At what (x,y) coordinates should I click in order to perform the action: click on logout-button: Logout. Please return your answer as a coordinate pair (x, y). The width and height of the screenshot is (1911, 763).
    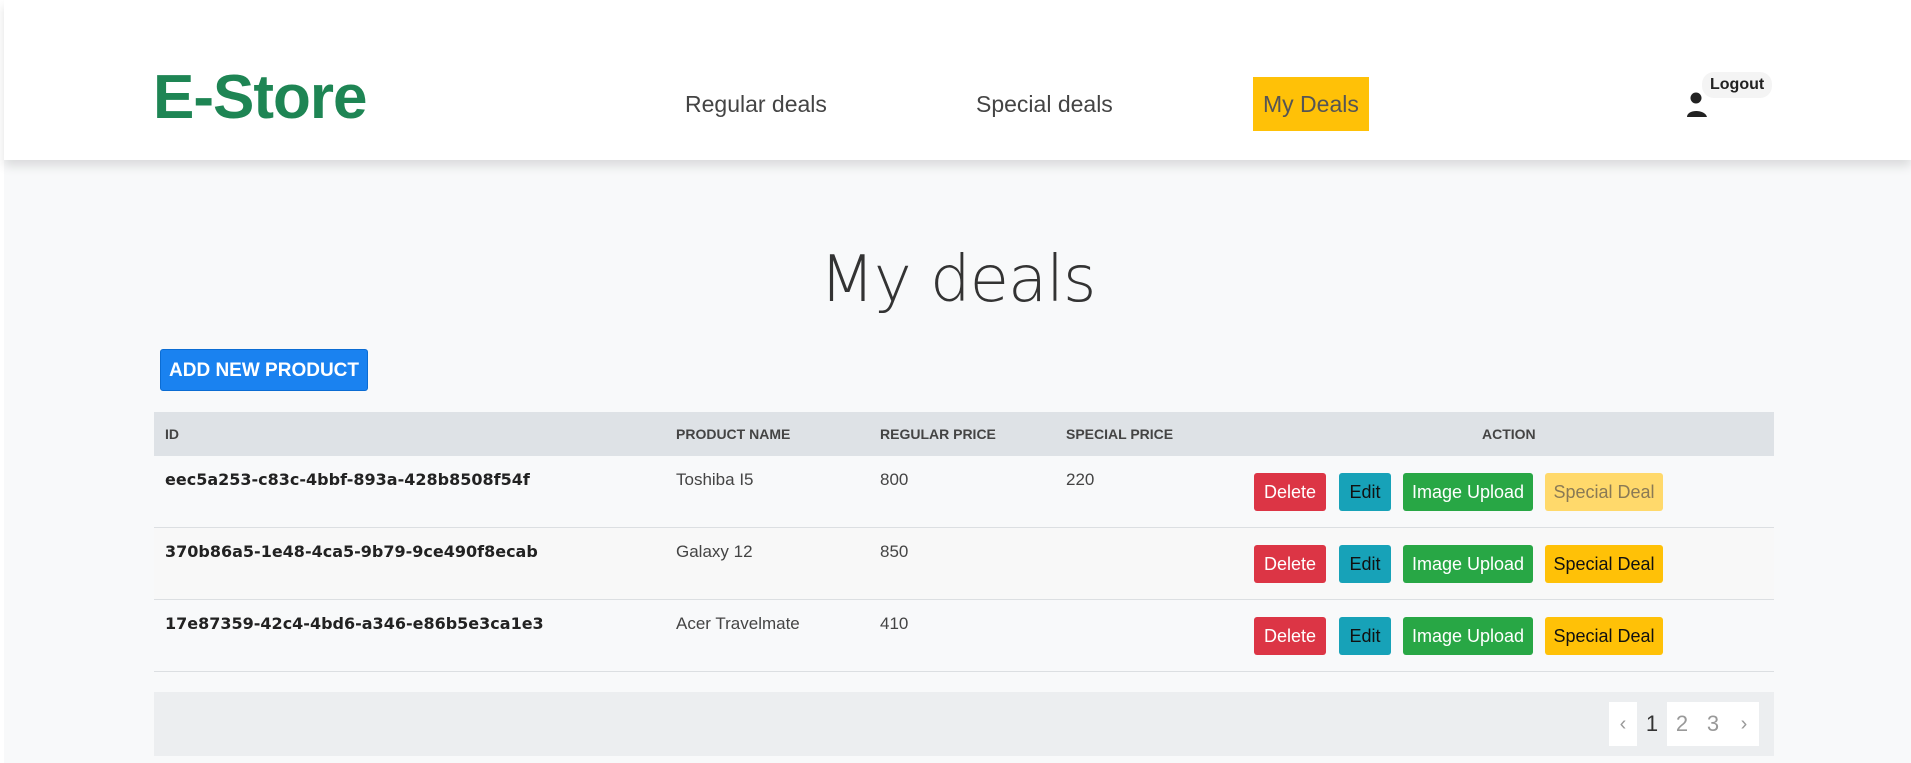
    Looking at the image, I should click on (1731, 102).